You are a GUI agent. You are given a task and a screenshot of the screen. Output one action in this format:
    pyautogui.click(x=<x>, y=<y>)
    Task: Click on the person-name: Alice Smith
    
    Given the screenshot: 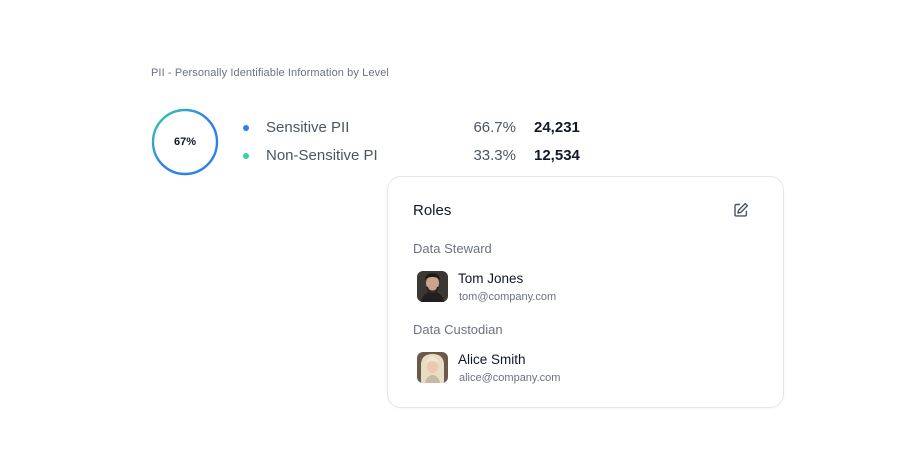 What is the action you would take?
    pyautogui.click(x=492, y=359)
    